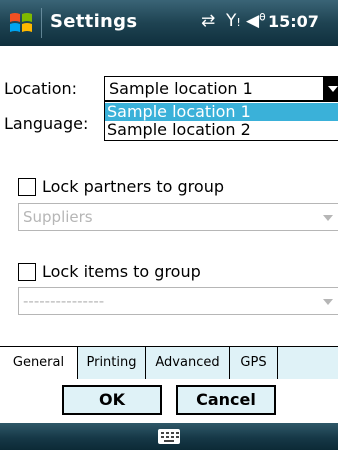 The image size is (338, 450). Describe the element at coordinates (308, 363) in the screenshot. I see `tab-strip-filler` at that location.